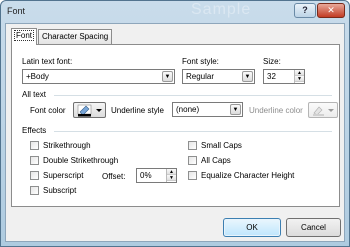 The image size is (350, 247). I want to click on superscript-checkbox, so click(34, 175).